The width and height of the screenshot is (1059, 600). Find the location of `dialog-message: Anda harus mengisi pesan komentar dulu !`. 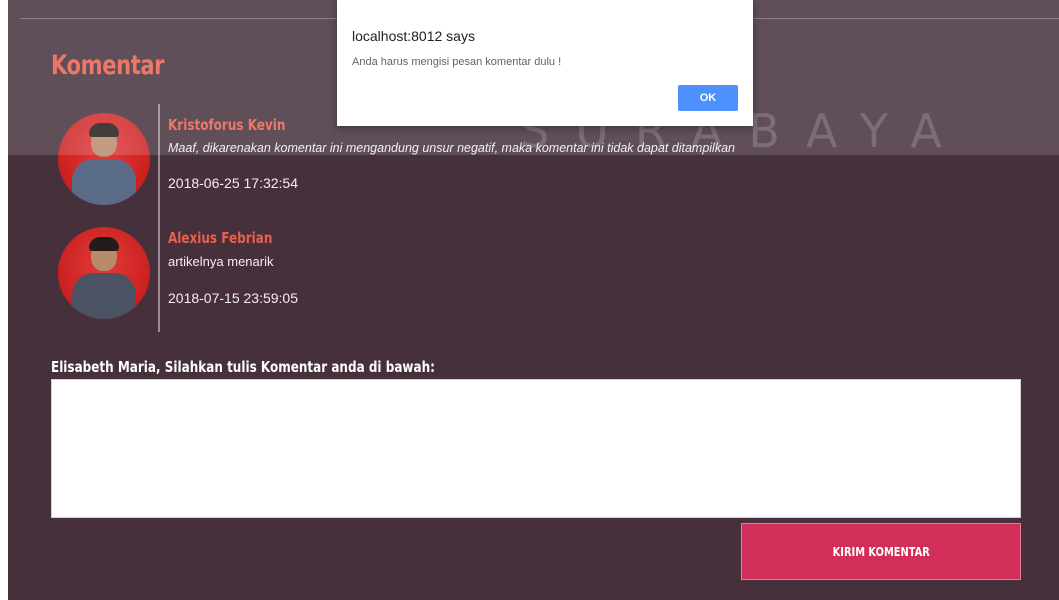

dialog-message: Anda harus mengisi pesan komentar dulu ! is located at coordinates (457, 62).